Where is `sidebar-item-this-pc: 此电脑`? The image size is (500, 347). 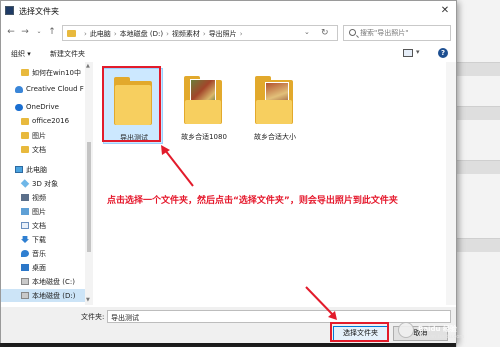 sidebar-item-this-pc: 此电脑 is located at coordinates (43, 169).